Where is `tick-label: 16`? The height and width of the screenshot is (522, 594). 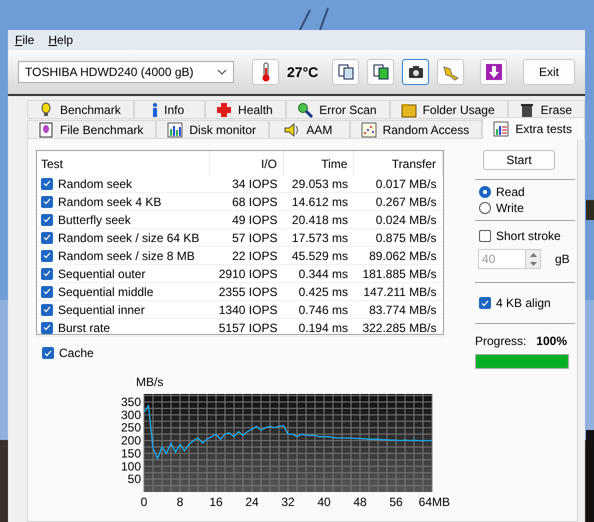
tick-label: 16 is located at coordinates (216, 502).